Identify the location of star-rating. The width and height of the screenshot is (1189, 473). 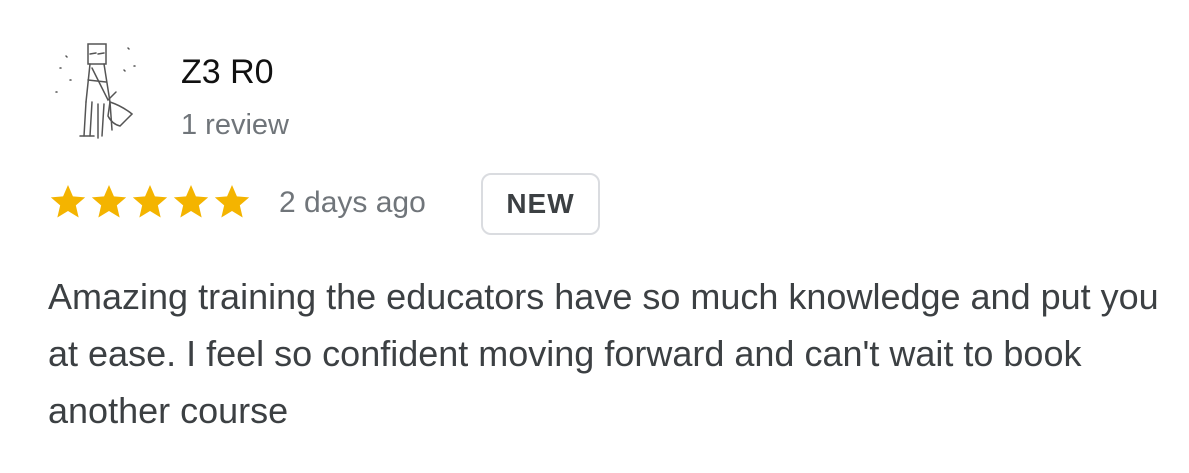
(150, 202).